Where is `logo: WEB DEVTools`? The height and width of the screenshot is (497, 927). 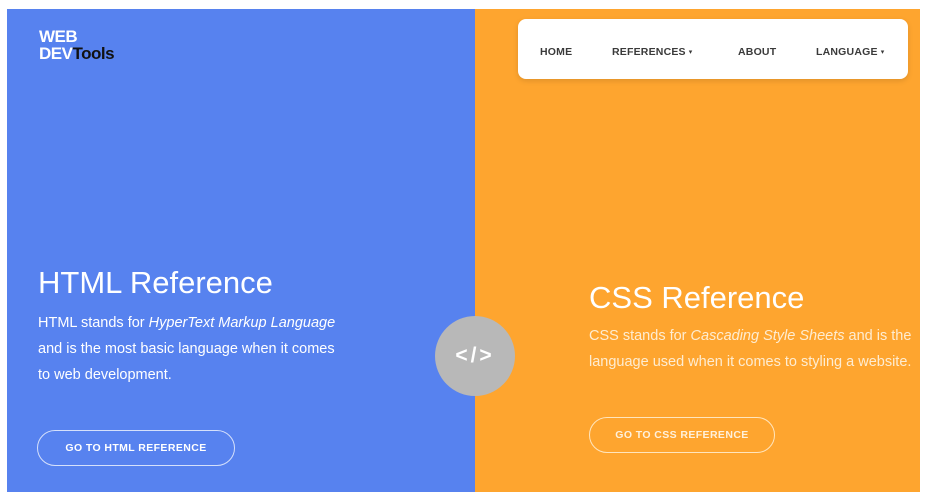 logo: WEB DEVTools is located at coordinates (77, 45).